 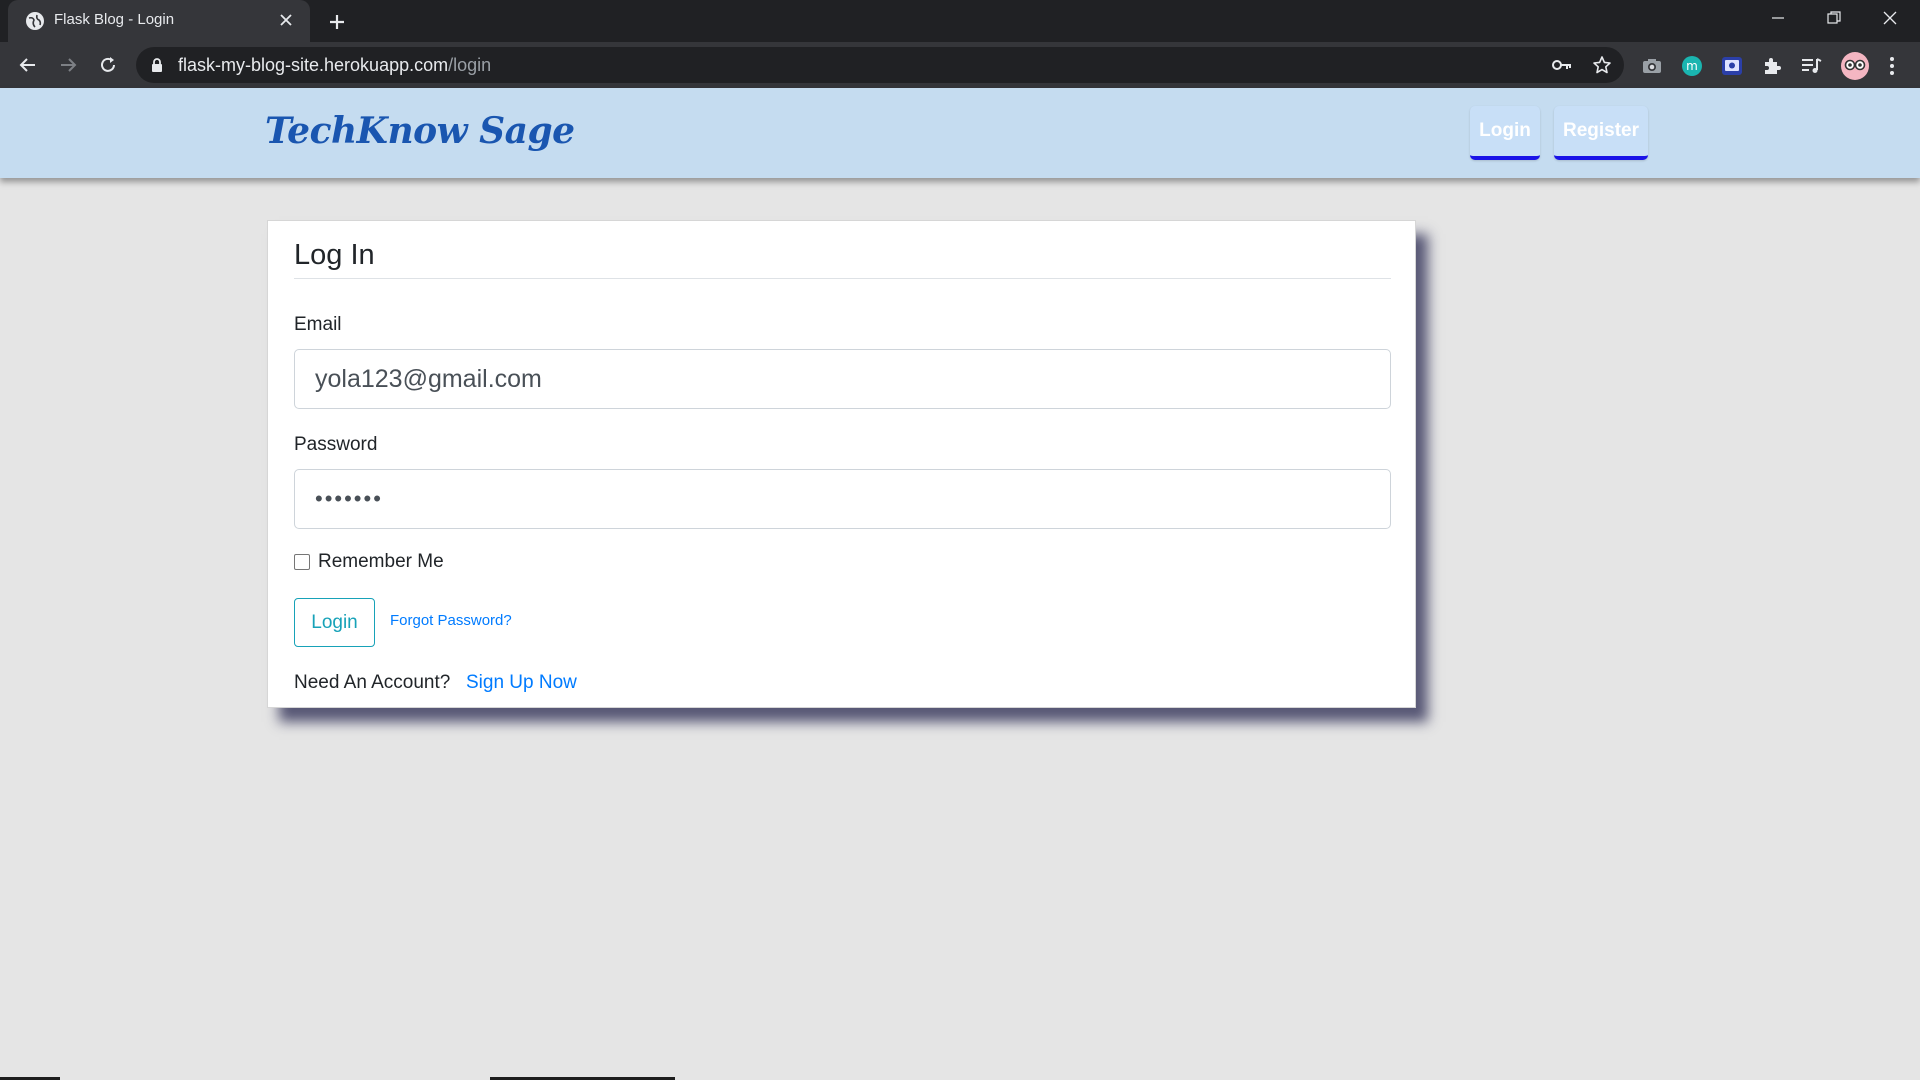 What do you see at coordinates (1812, 66) in the screenshot?
I see `media-queue-icon` at bounding box center [1812, 66].